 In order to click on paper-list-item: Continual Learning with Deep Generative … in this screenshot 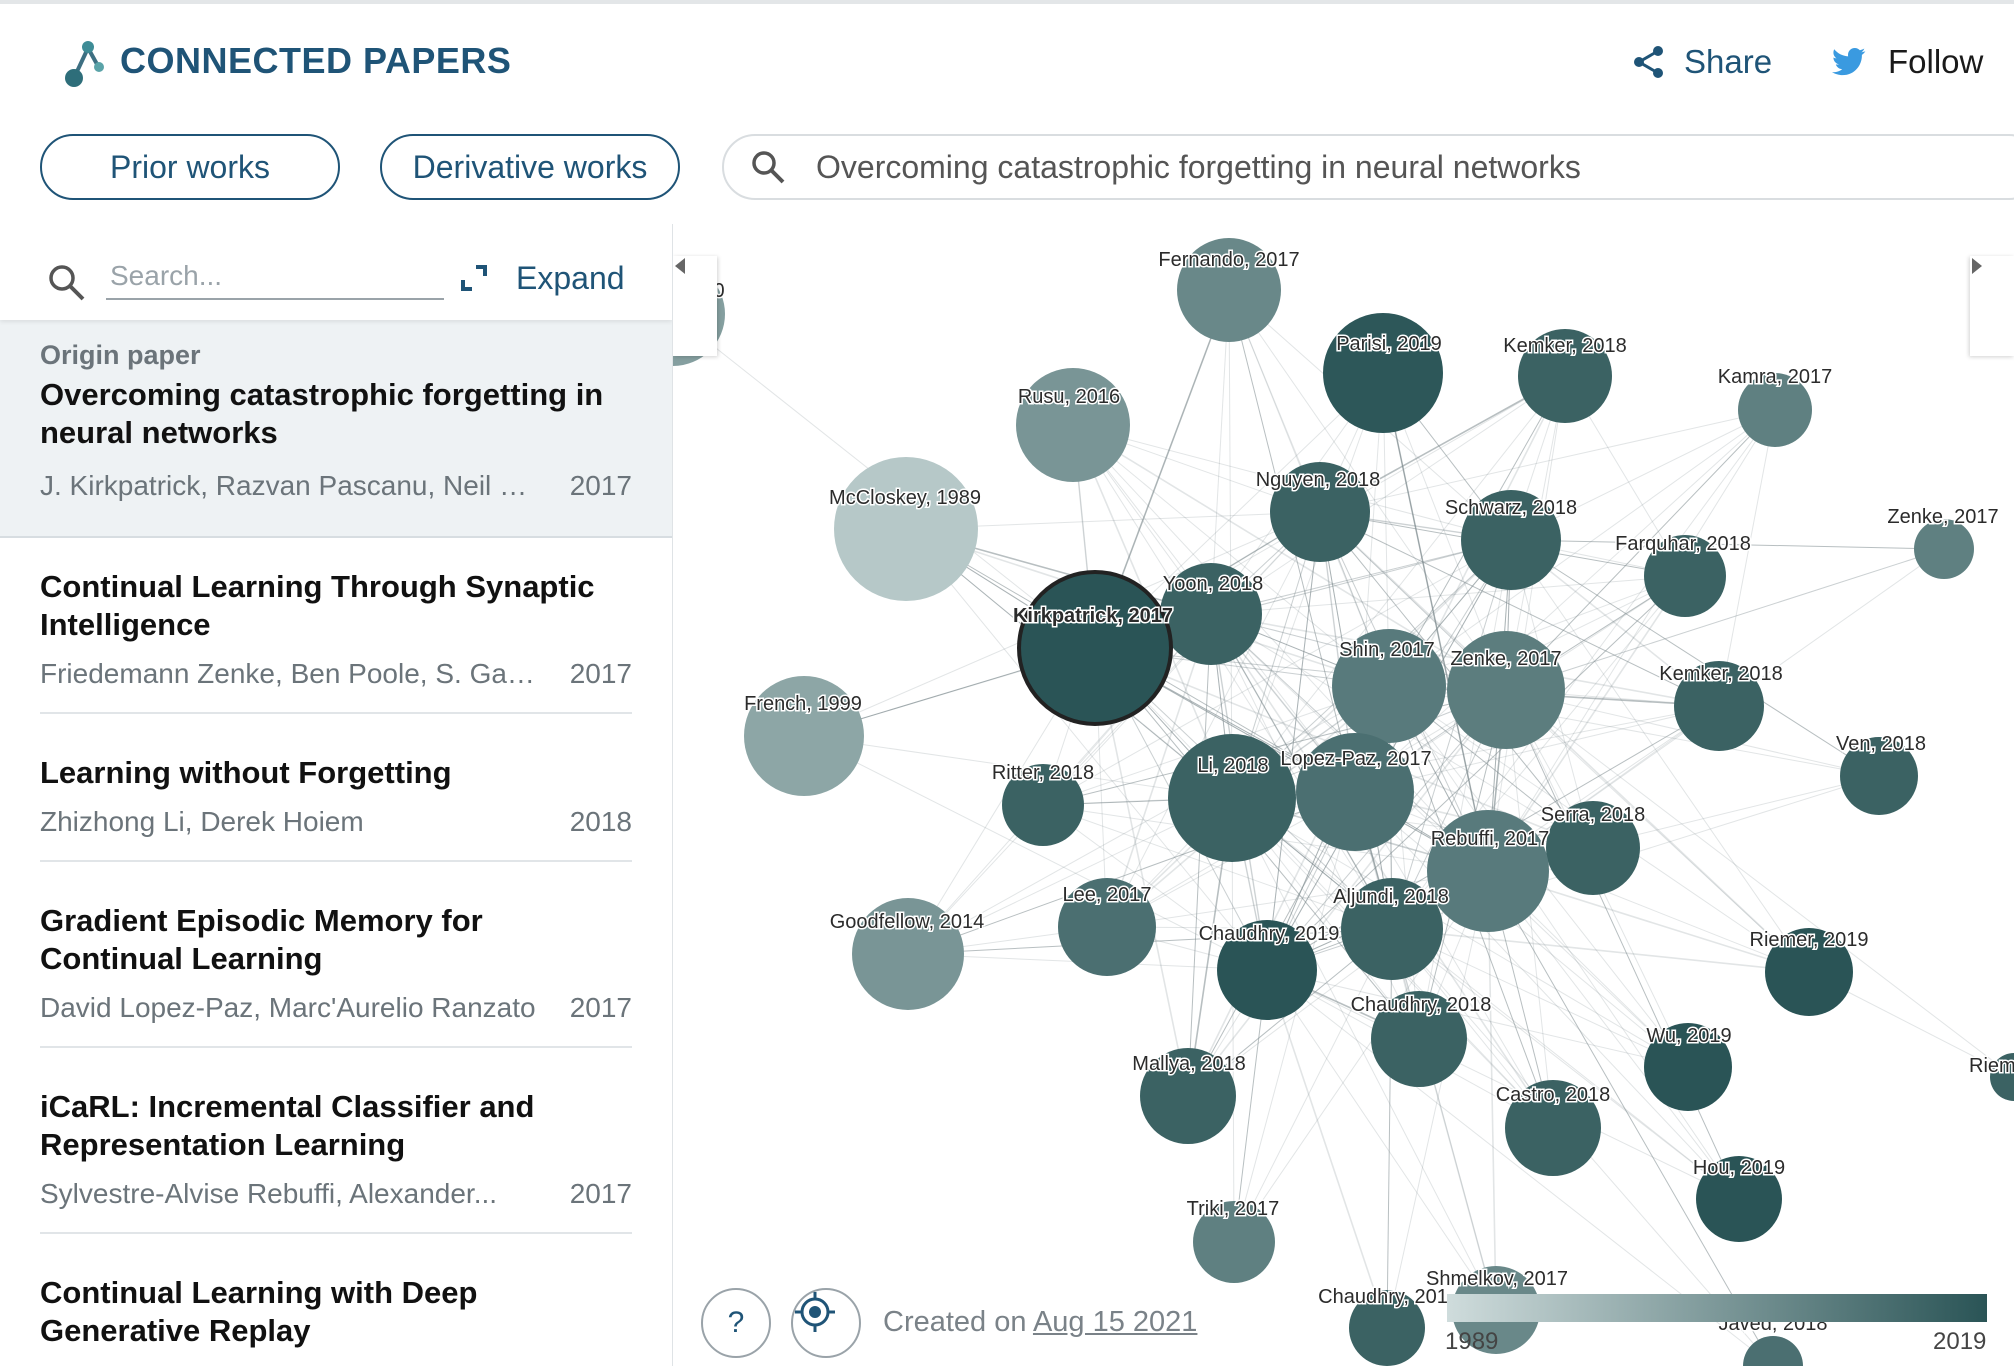, I will do `click(336, 1312)`.